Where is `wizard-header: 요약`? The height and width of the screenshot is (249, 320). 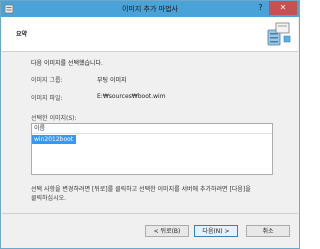 wizard-header: 요약 is located at coordinates (150, 34).